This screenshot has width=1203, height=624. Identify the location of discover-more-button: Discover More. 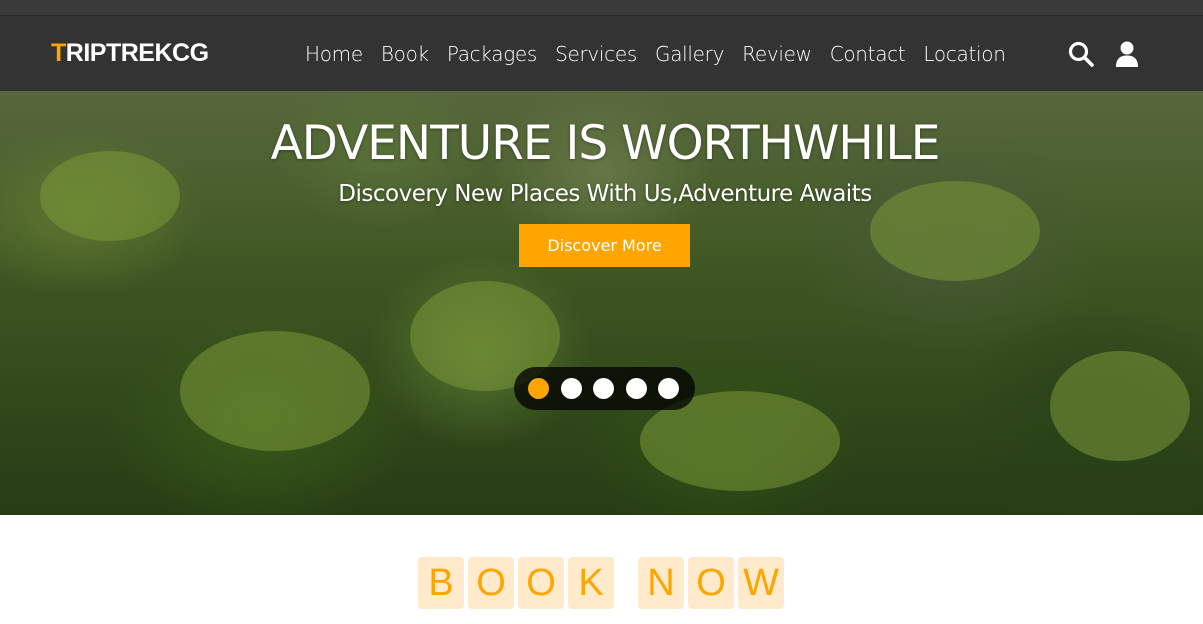
(604, 245).